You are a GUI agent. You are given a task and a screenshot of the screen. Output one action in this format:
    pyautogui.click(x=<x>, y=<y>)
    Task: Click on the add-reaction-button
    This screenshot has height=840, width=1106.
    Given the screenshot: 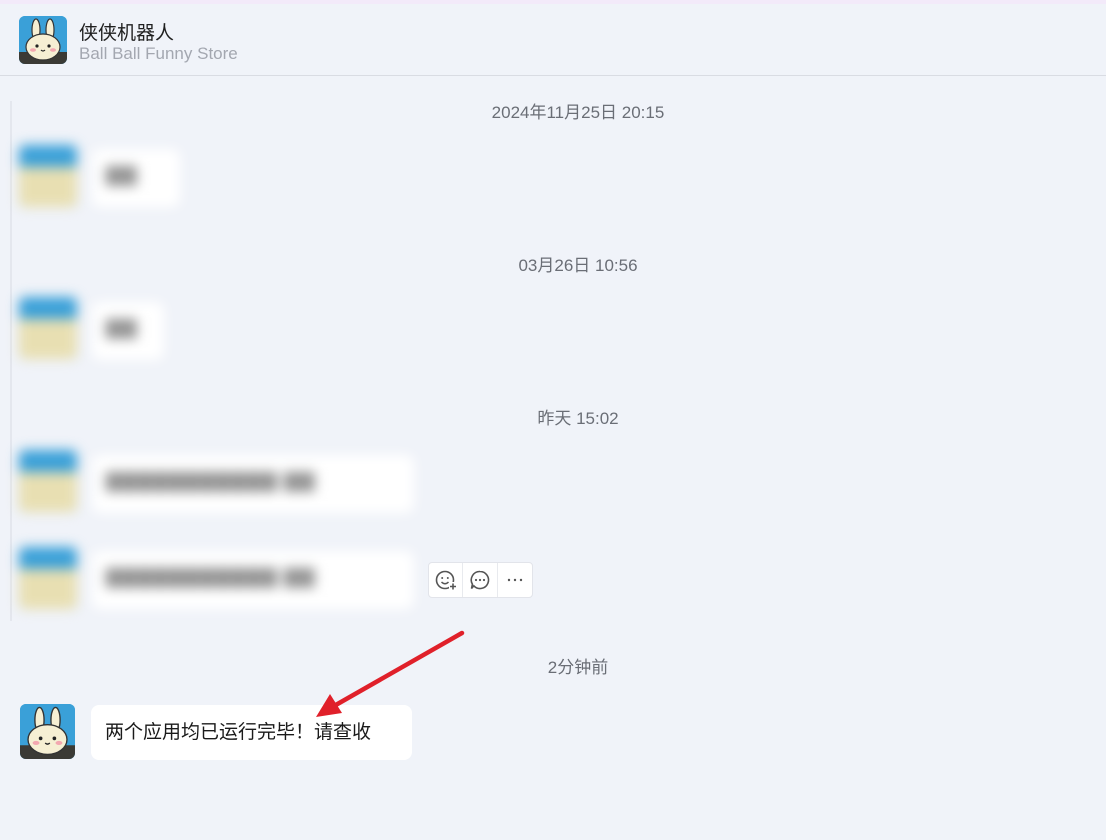 What is the action you would take?
    pyautogui.click(x=446, y=580)
    